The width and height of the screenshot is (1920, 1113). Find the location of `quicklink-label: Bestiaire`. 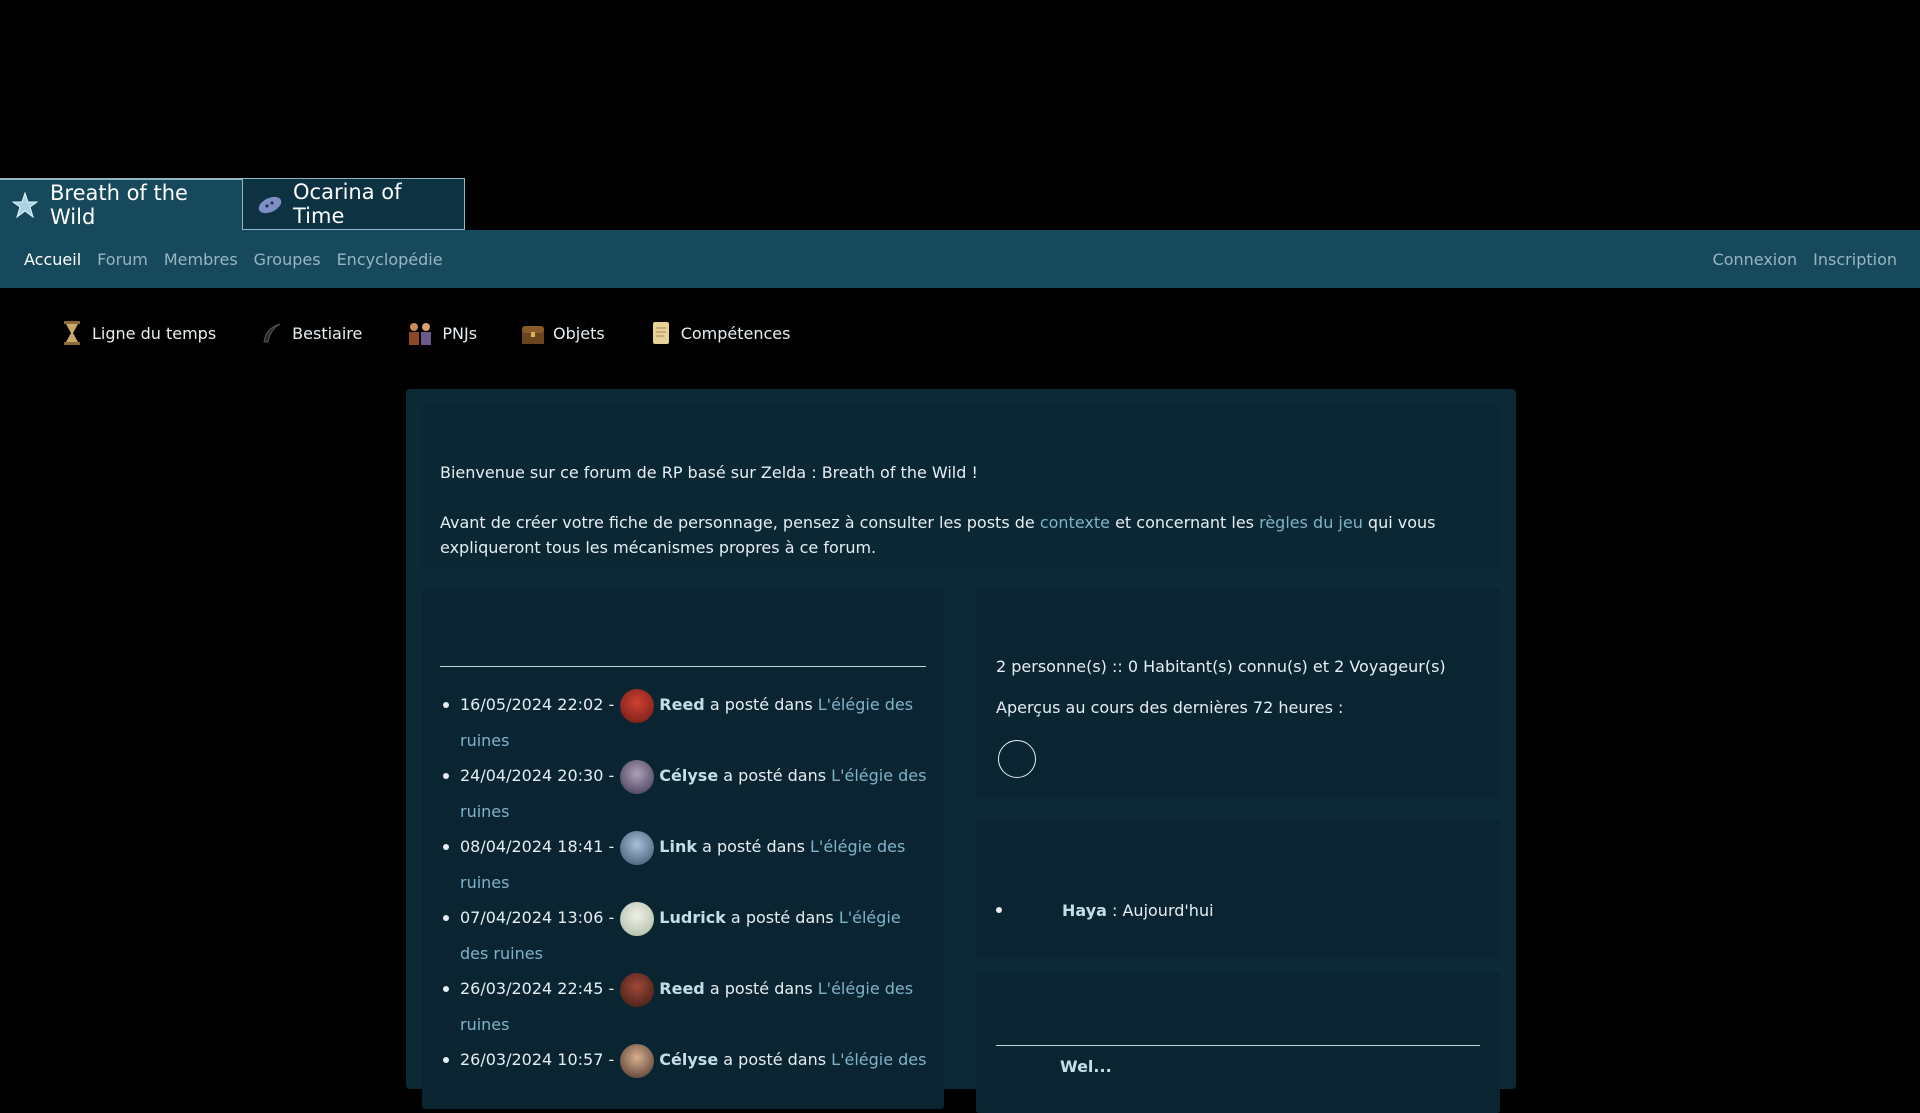

quicklink-label: Bestiaire is located at coordinates (327, 333).